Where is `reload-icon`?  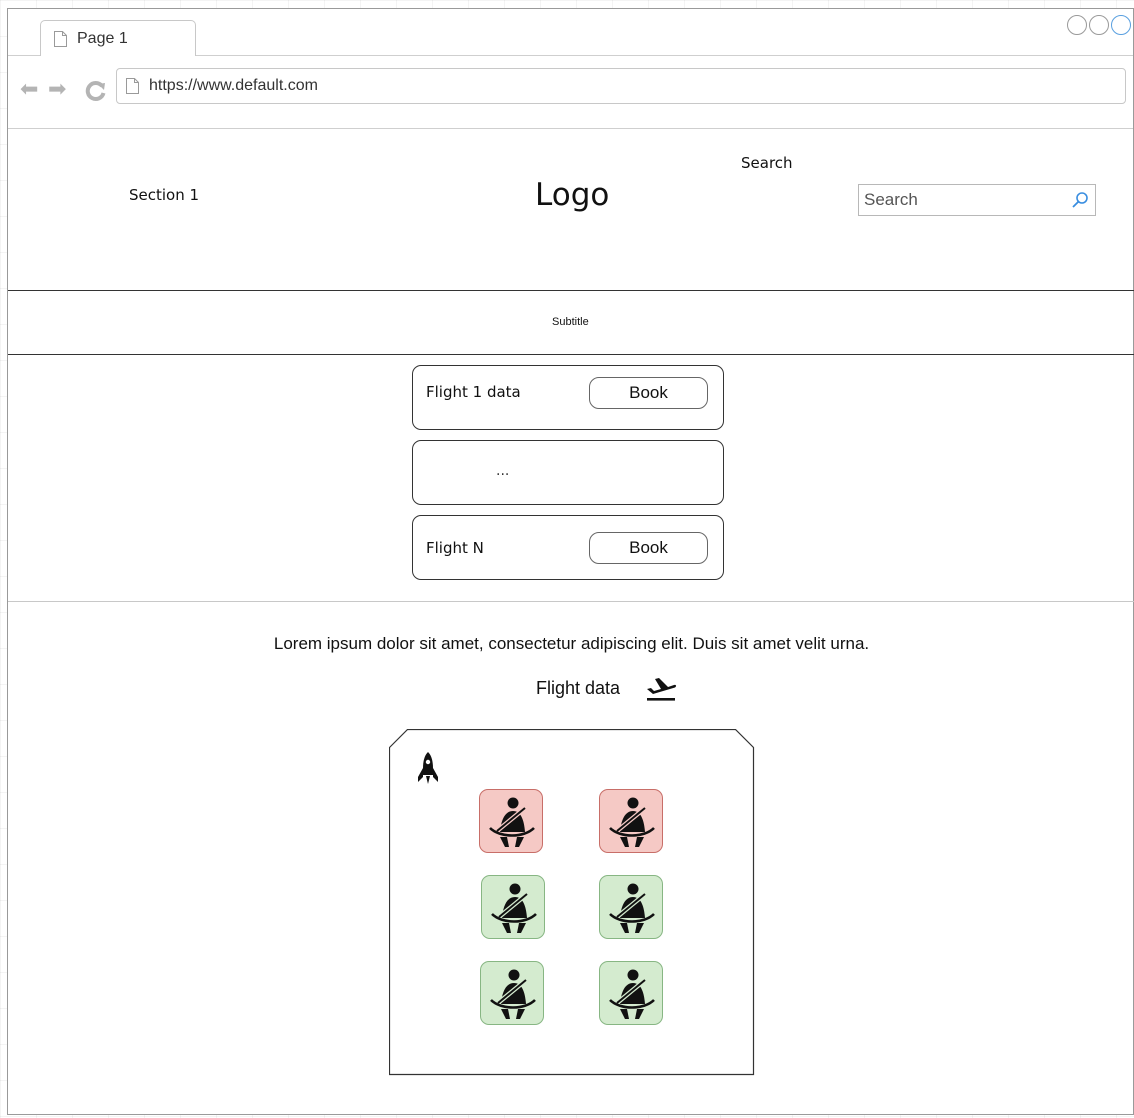 reload-icon is located at coordinates (96, 91).